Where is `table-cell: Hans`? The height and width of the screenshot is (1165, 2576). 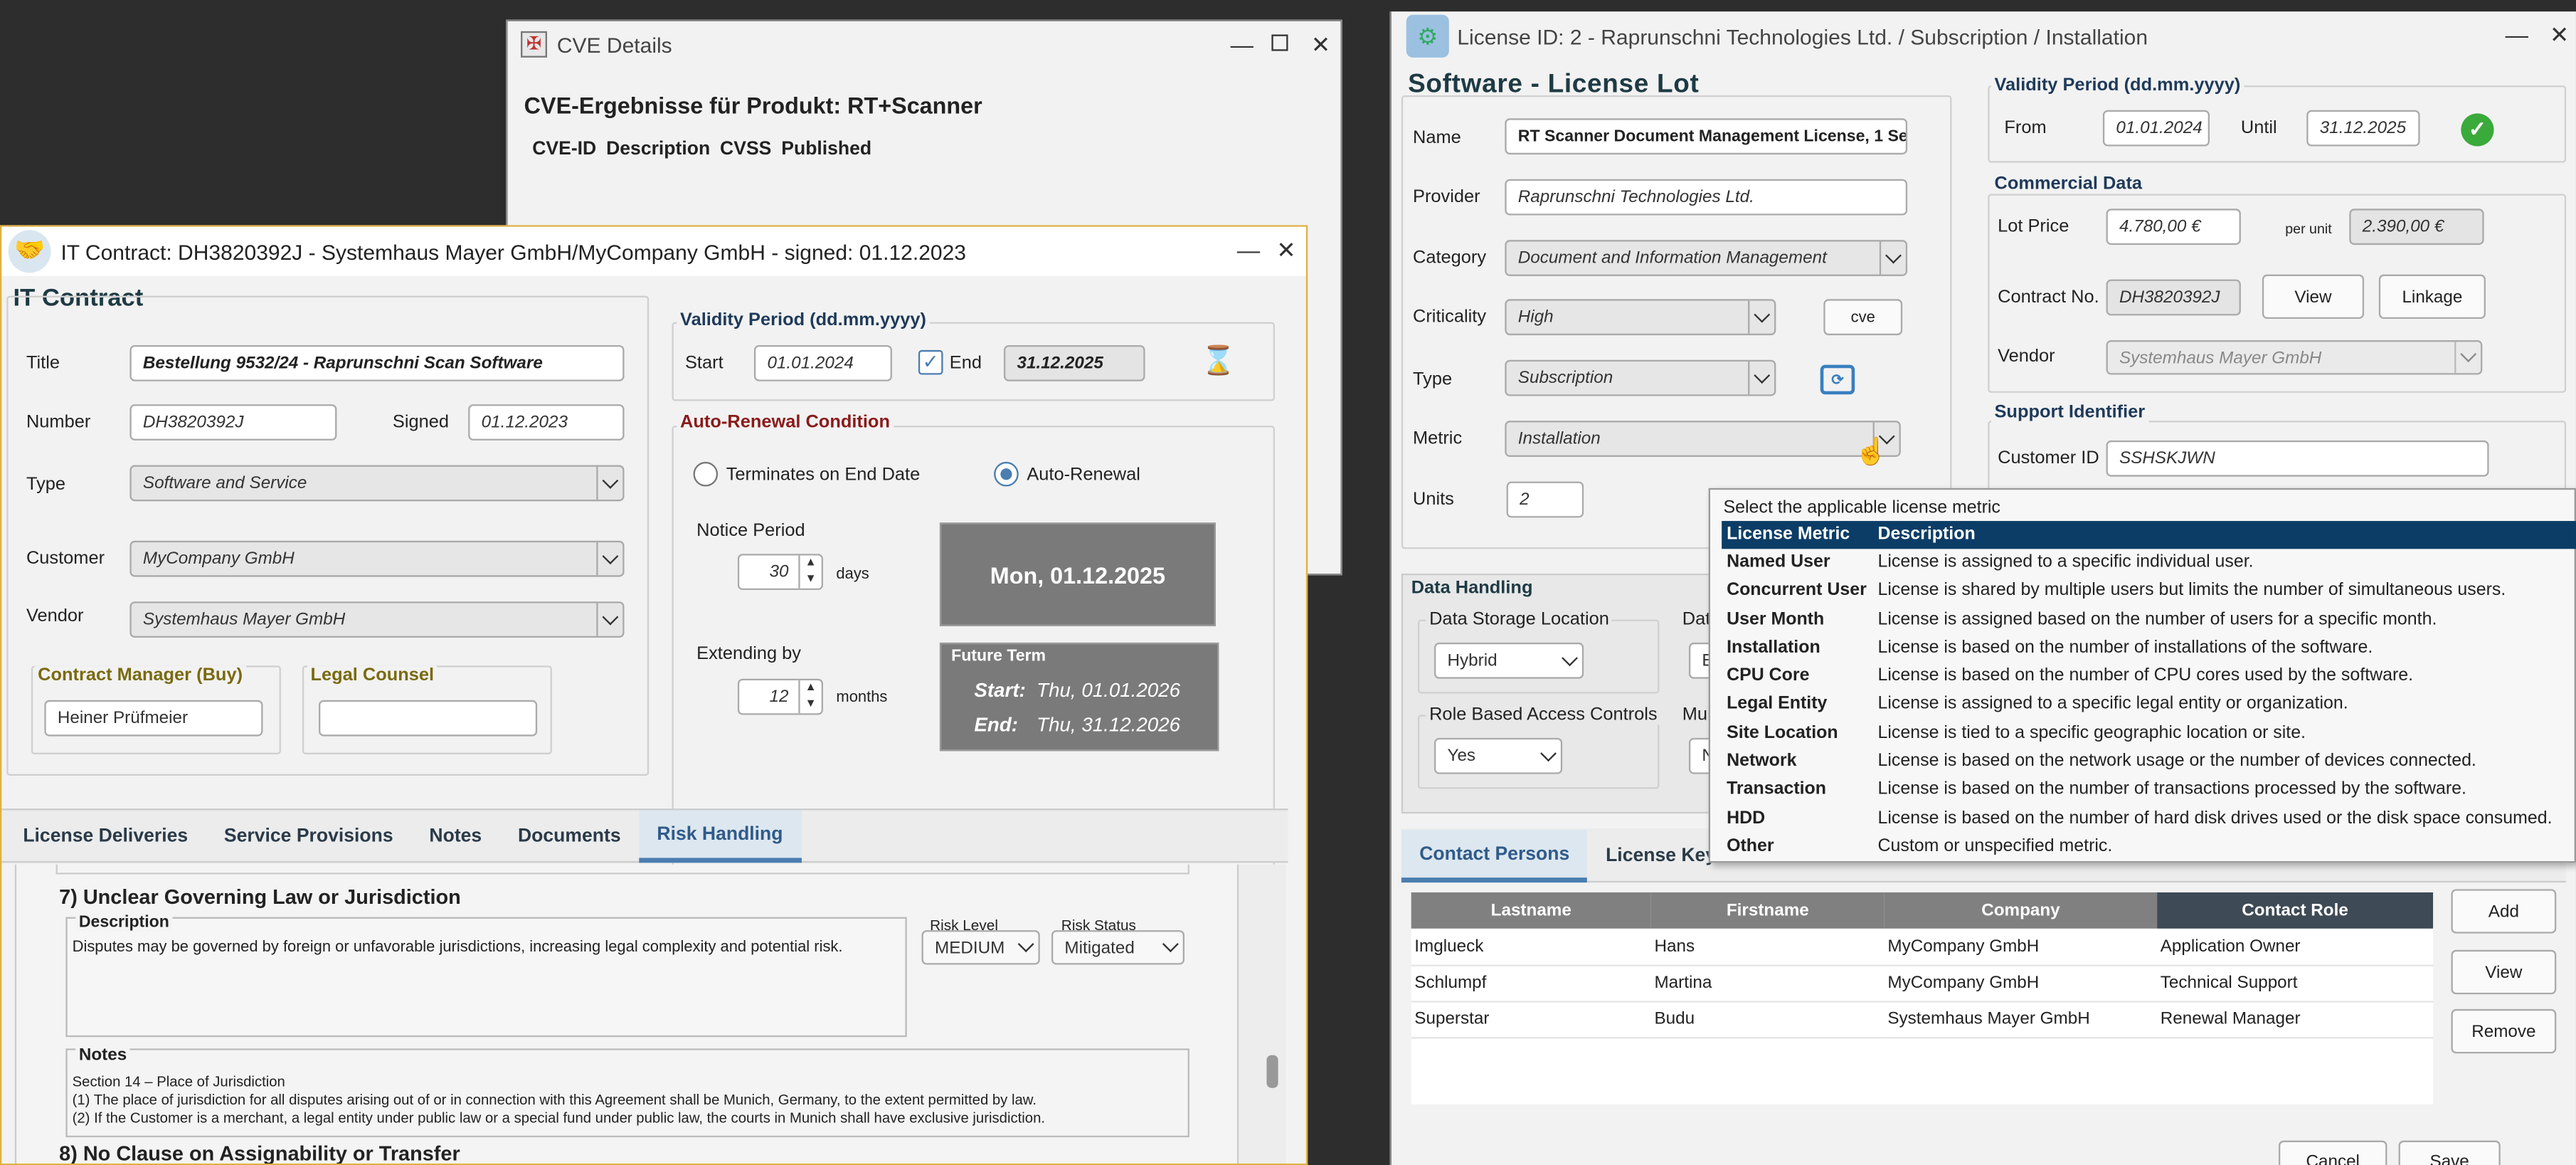
table-cell: Hans is located at coordinates (1675, 946).